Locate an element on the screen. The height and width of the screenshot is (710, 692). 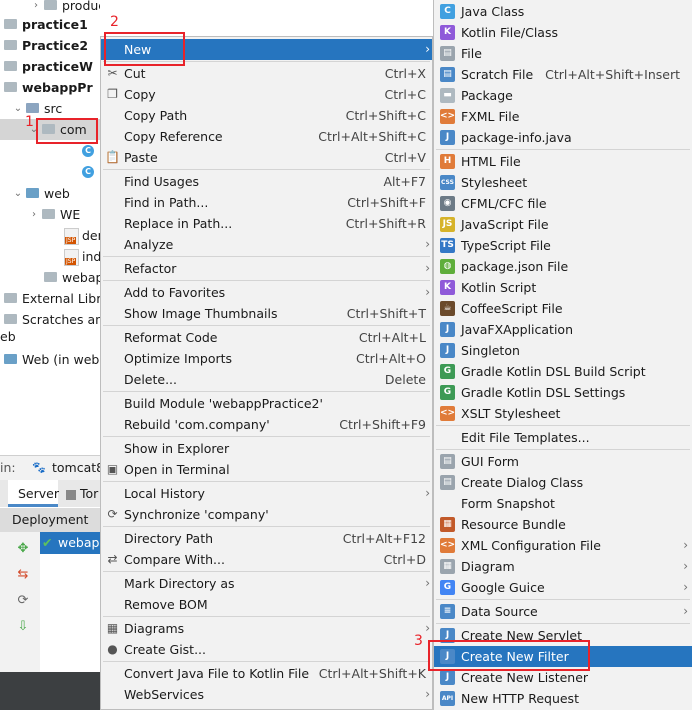
tab-tomcat-log: Tor is located at coordinates (80, 493).